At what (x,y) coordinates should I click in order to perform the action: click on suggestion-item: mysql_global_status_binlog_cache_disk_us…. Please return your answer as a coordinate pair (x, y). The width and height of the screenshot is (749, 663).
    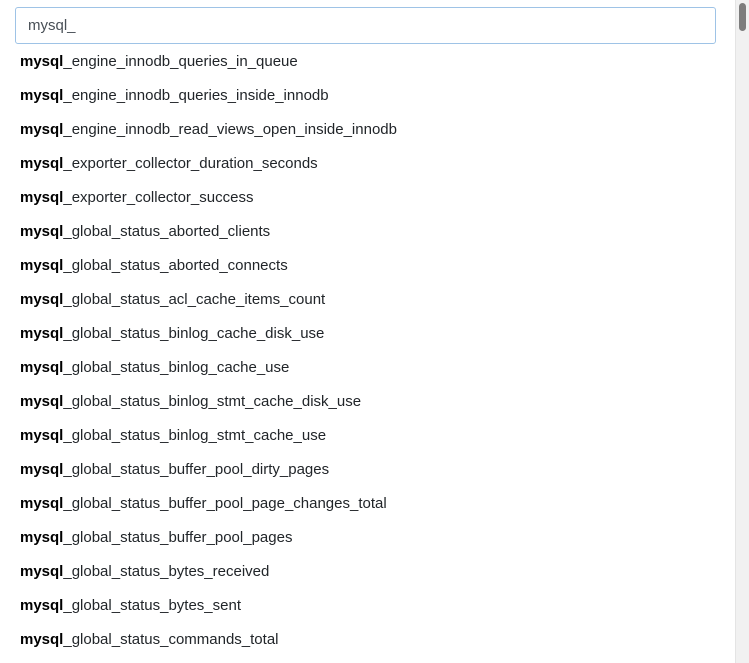
    Looking at the image, I should click on (366, 334).